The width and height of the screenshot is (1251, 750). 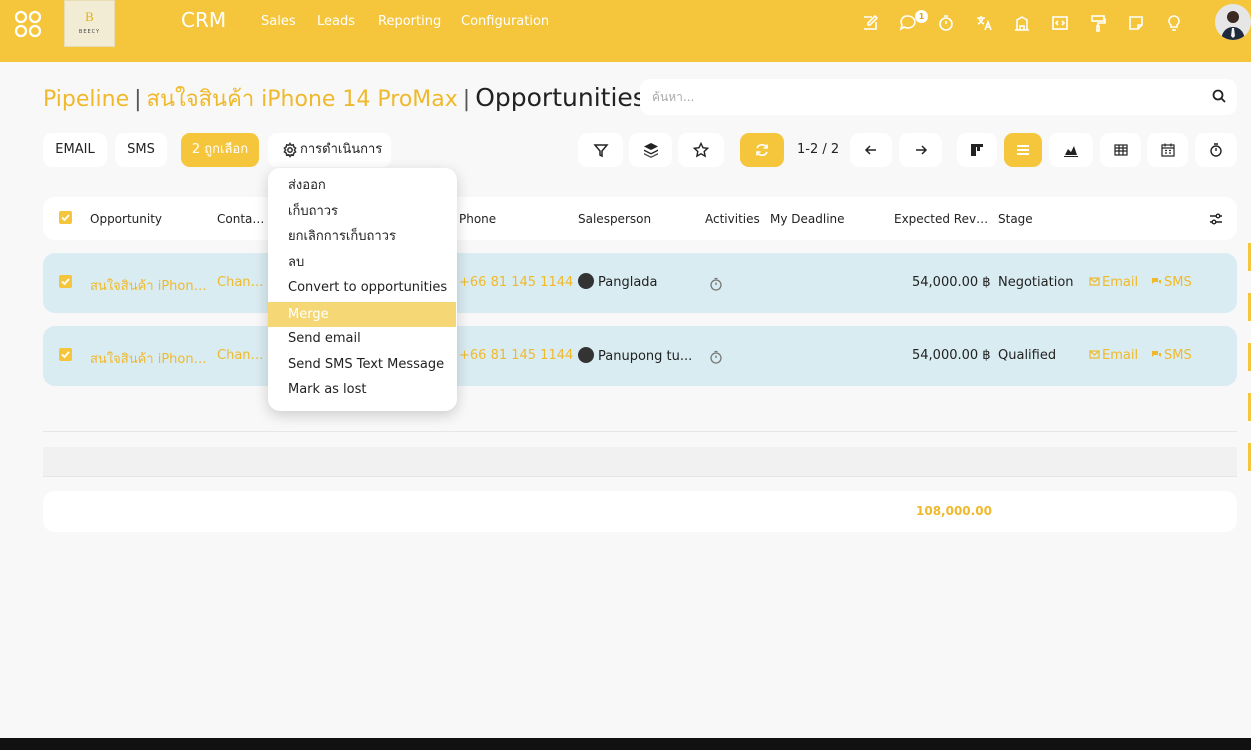 What do you see at coordinates (141, 150) in the screenshot?
I see `sms-button: SMS` at bounding box center [141, 150].